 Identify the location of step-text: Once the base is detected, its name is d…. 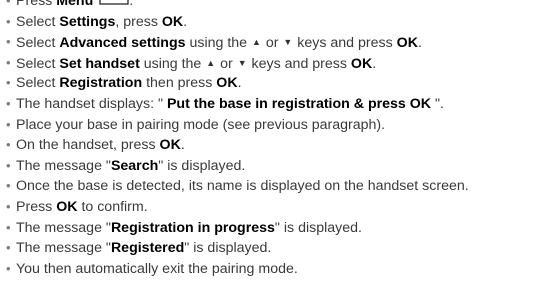
(242, 186).